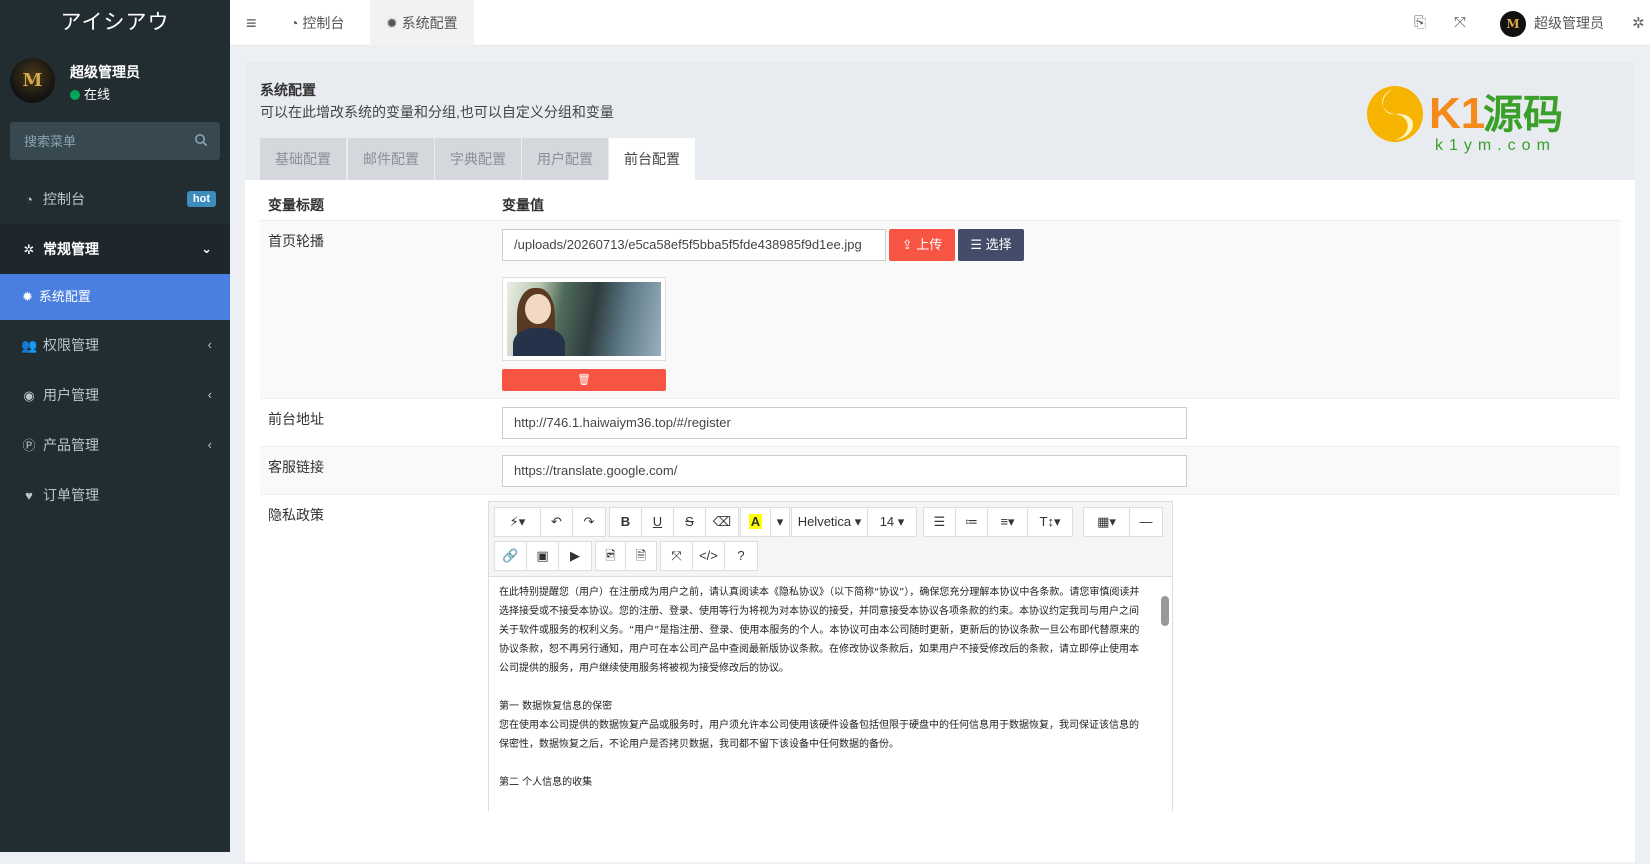  Describe the element at coordinates (75, 95) in the screenshot. I see `online-dot-icon` at that location.